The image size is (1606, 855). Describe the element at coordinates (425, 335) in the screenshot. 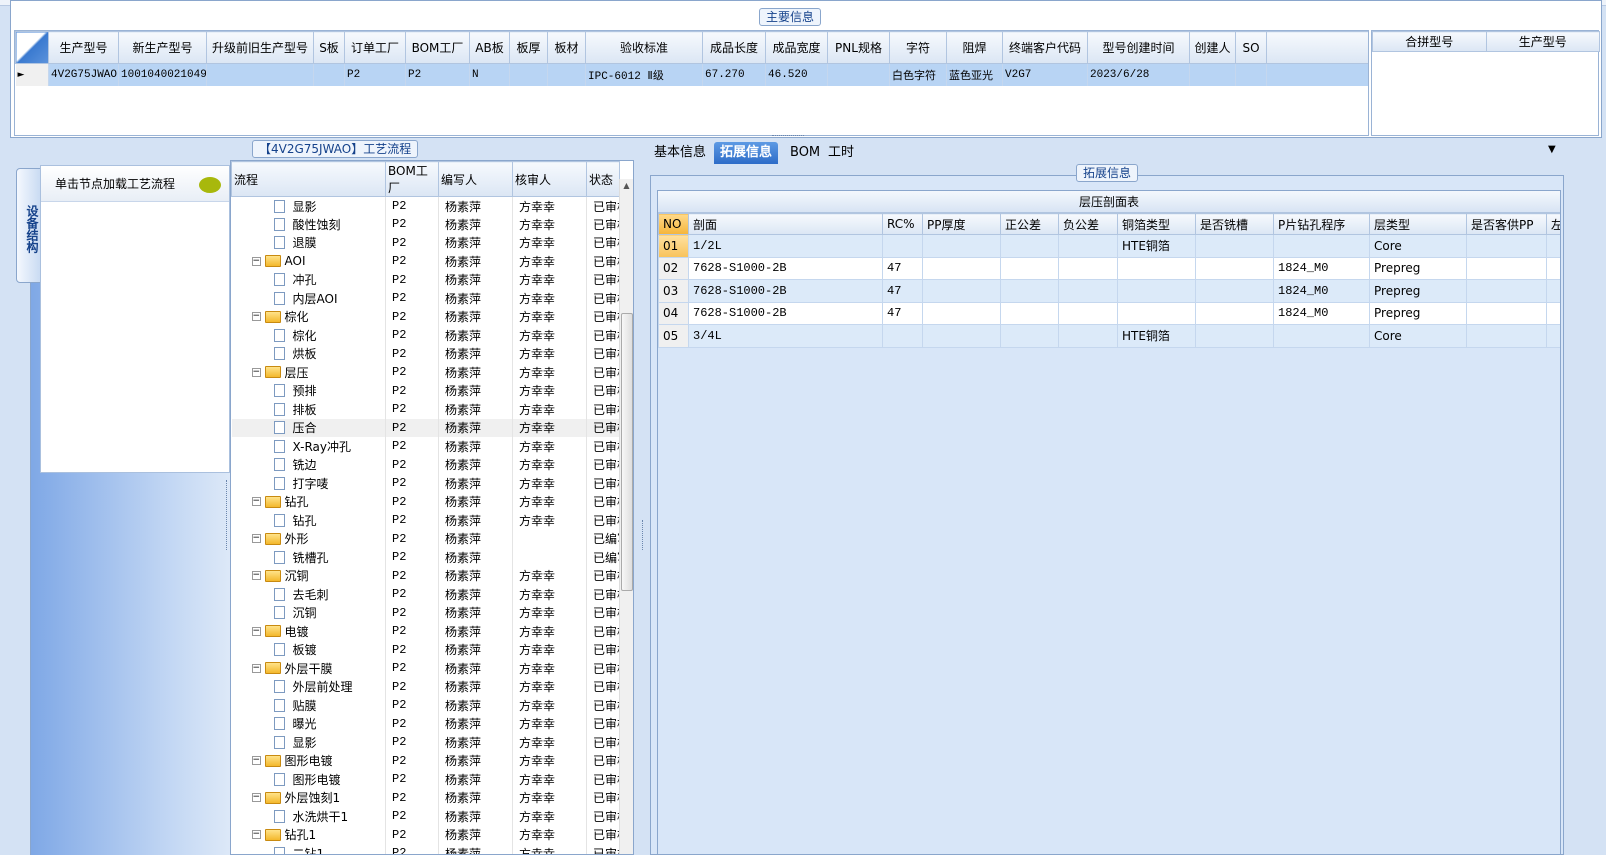

I see `tree-row: 棕化 P2杨素萍方幸幸已审核` at that location.